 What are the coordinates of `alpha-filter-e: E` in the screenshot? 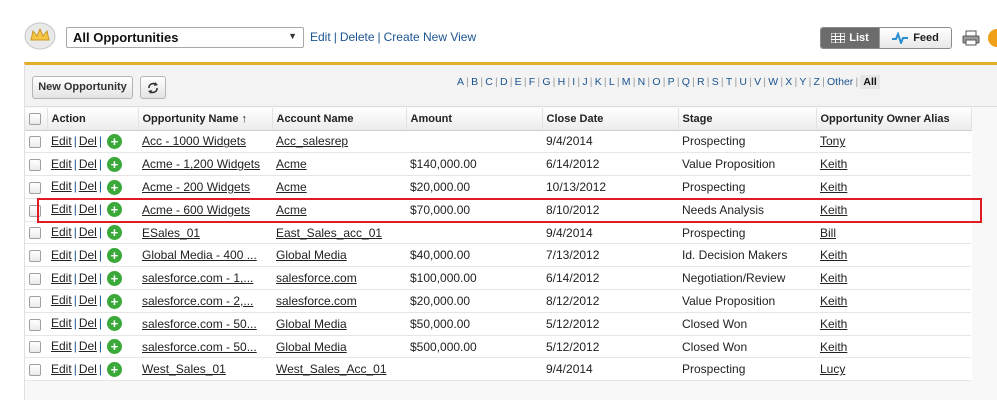 It's located at (518, 82).